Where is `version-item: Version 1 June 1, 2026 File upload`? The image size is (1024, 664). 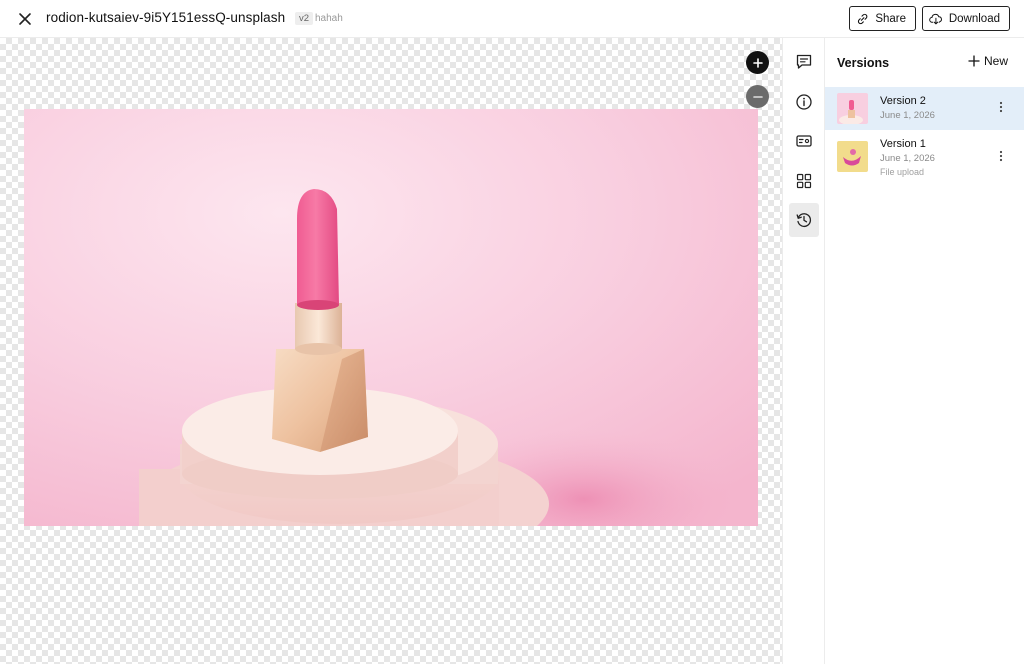
version-item: Version 1 June 1, 2026 File upload is located at coordinates (924, 155).